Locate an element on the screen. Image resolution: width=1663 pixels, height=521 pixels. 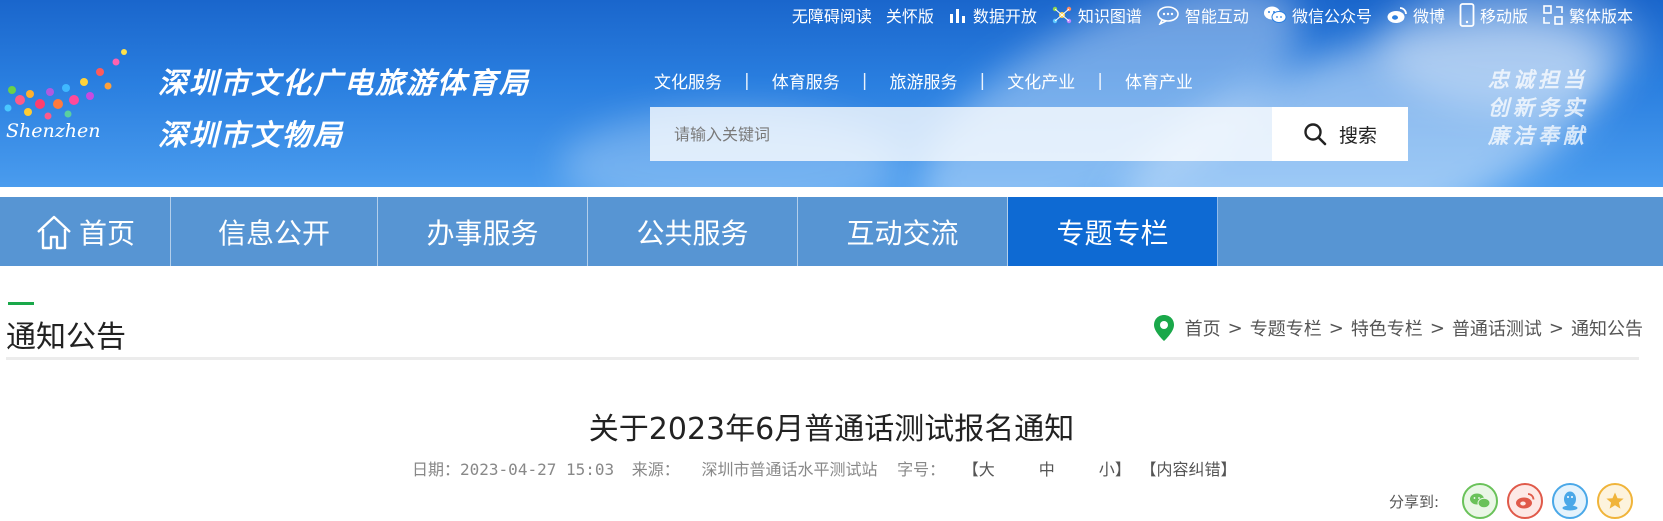
search-button: 搜索 is located at coordinates (1340, 134).